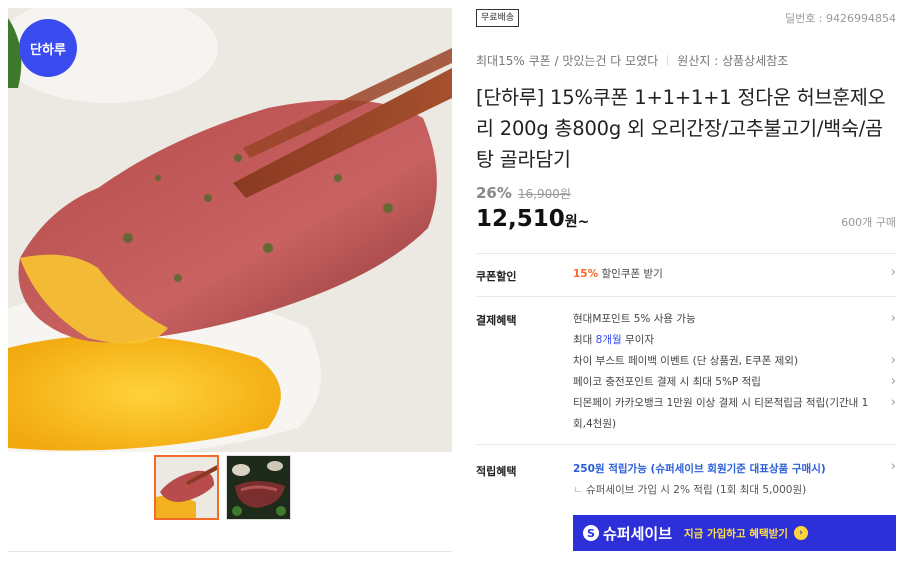 The width and height of the screenshot is (900, 564). I want to click on installment-suffix: 무이자, so click(640, 340).